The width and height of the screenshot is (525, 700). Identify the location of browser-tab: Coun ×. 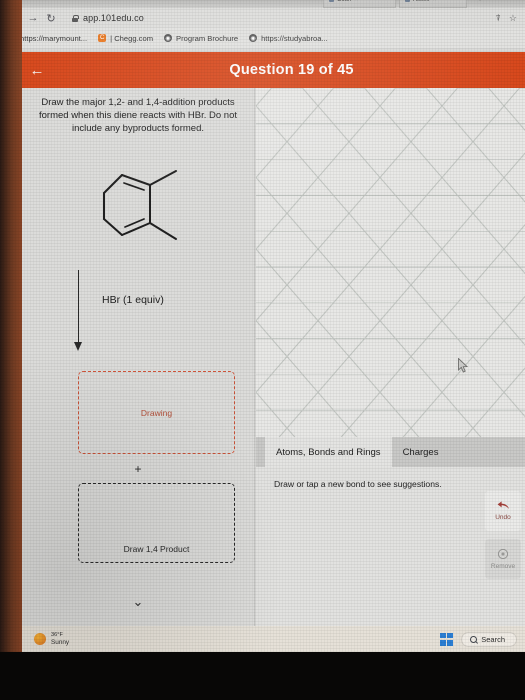
(359, 4).